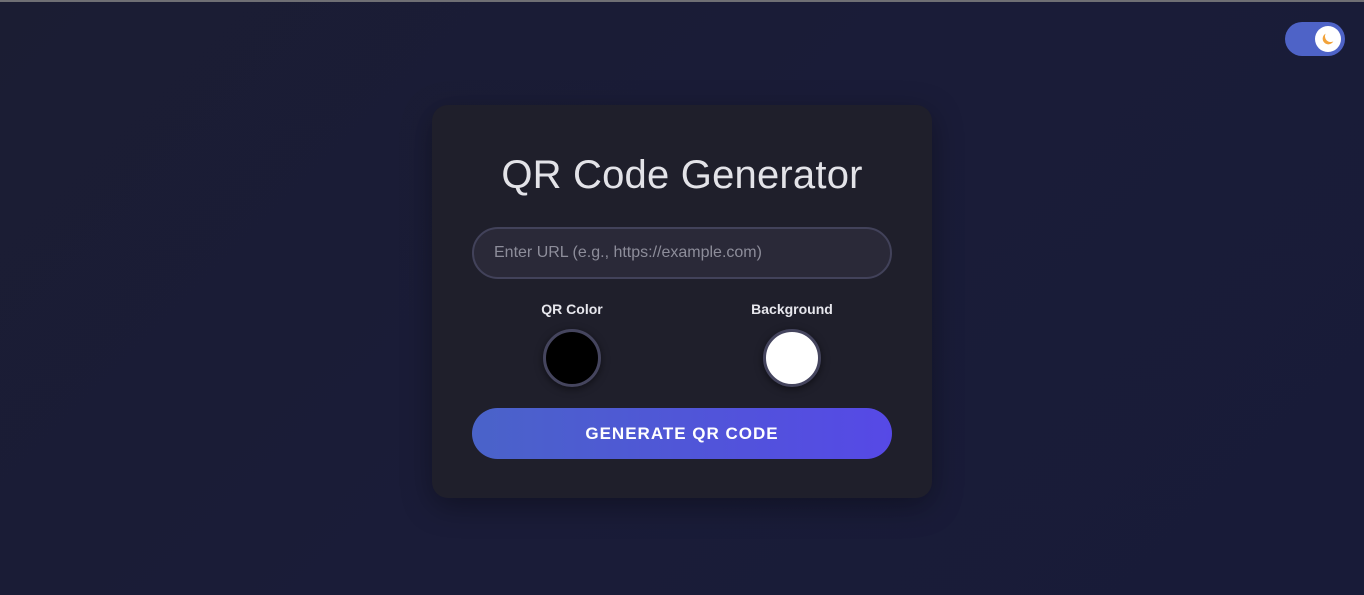 This screenshot has width=1364, height=595. I want to click on background-color-picker-group: Background, so click(792, 344).